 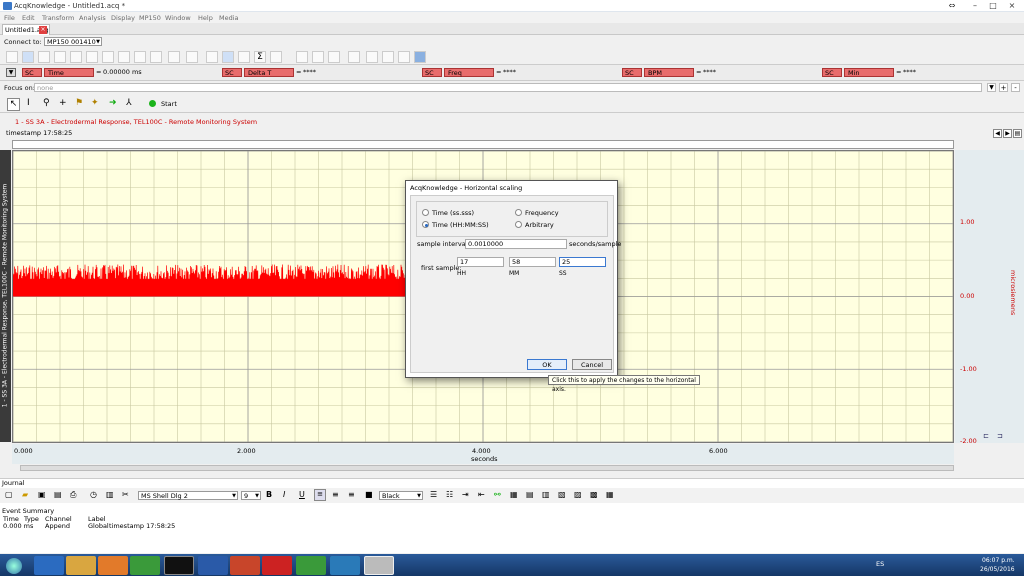 I want to click on start-button: Start, so click(x=169, y=104).